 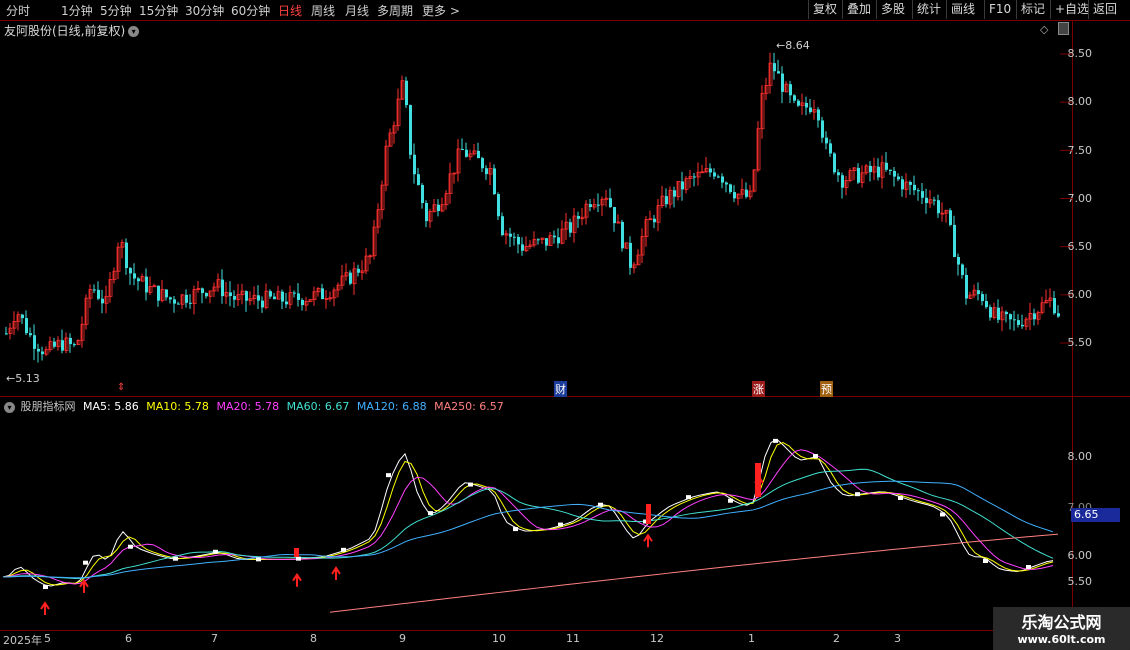 What do you see at coordinates (290, 10) in the screenshot?
I see `tab-daily: 日线` at bounding box center [290, 10].